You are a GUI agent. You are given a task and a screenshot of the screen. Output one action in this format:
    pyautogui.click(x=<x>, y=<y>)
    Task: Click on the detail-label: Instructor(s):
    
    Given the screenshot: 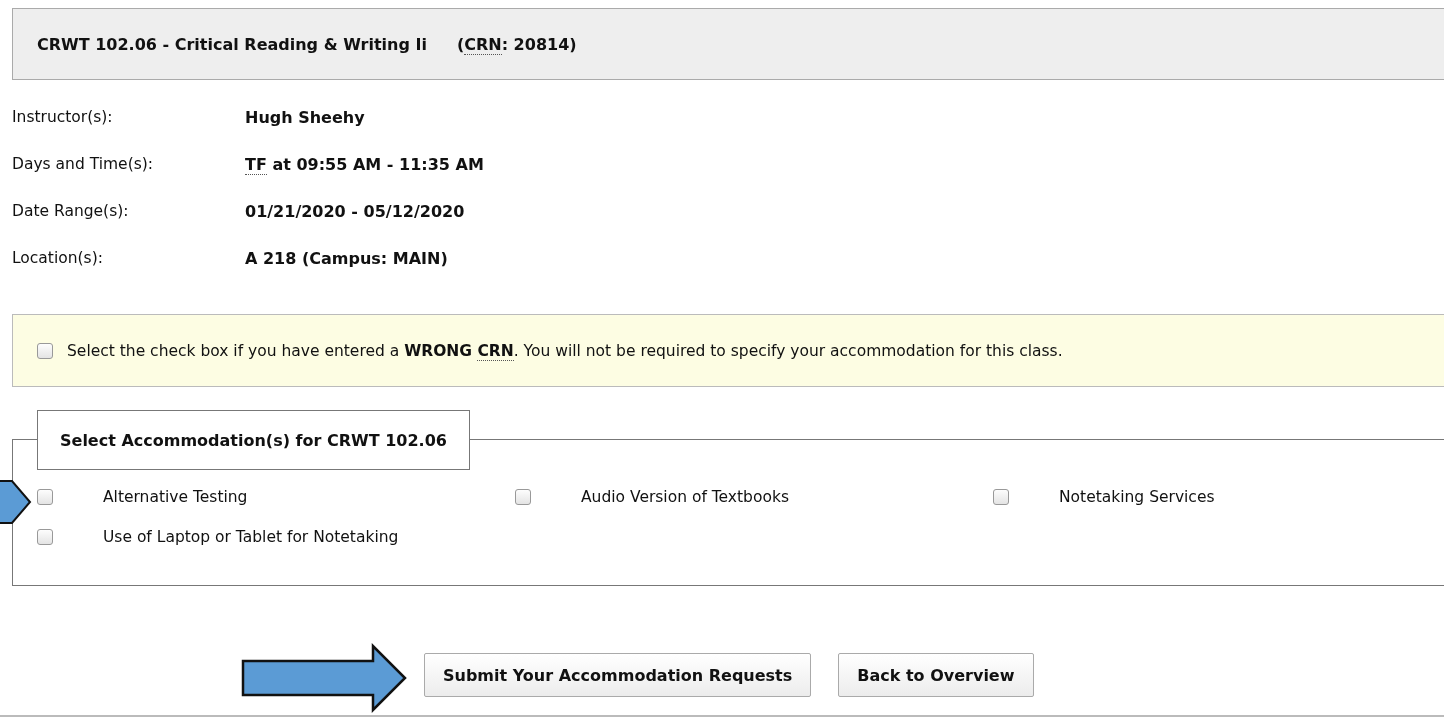 What is the action you would take?
    pyautogui.click(x=63, y=117)
    